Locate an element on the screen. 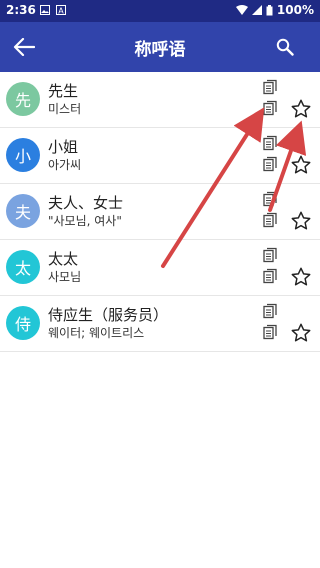  status-bar: 2:36 A 100% is located at coordinates (160, 11).